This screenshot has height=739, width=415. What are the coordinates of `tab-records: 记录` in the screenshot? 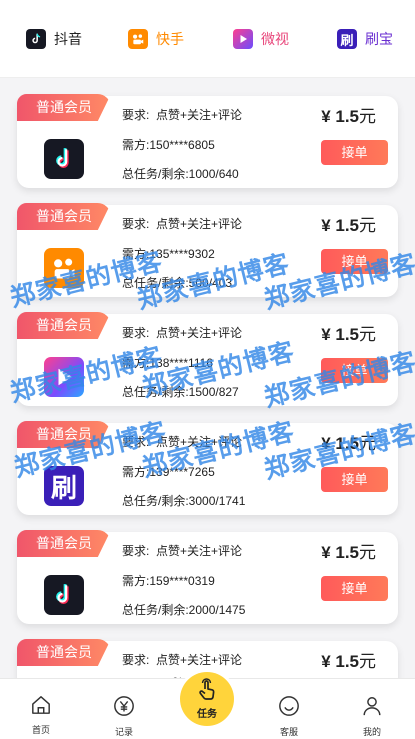 It's located at (124, 709).